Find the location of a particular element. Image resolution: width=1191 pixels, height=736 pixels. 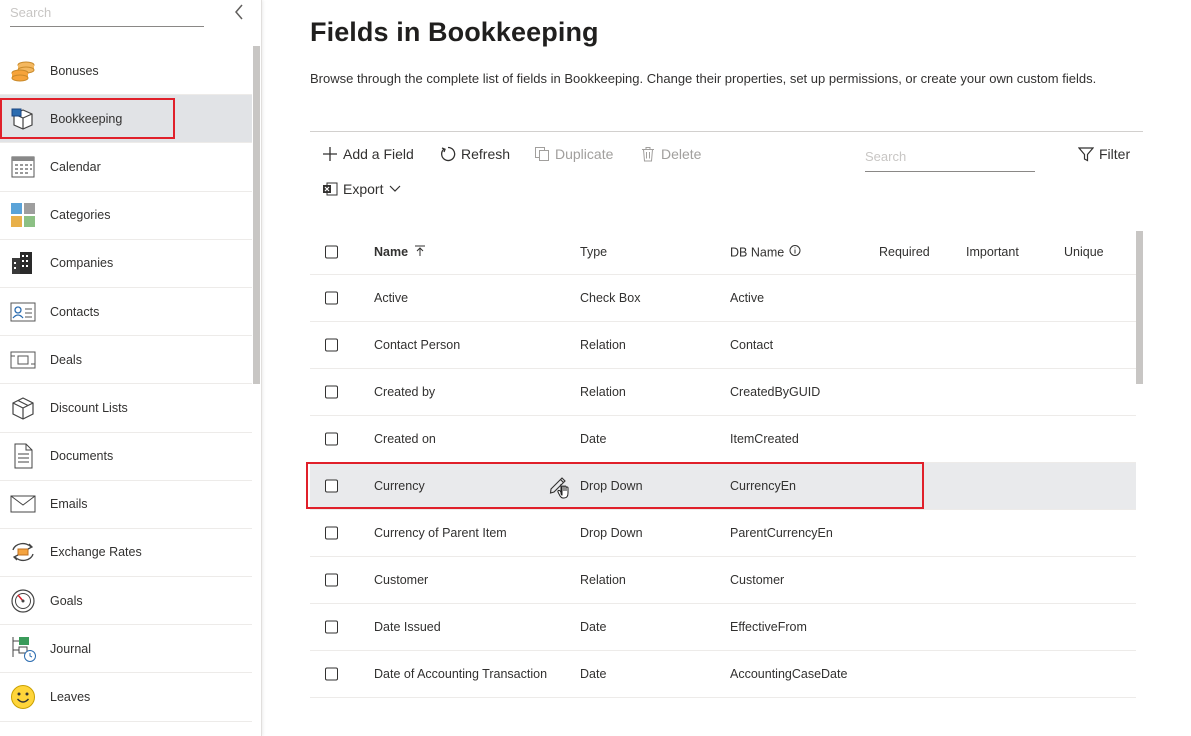

field-name: Active is located at coordinates (391, 298).